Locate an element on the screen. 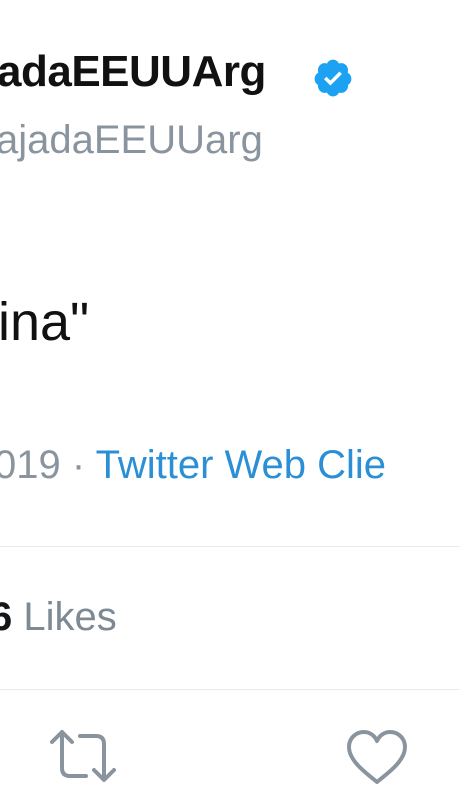 This screenshot has width=460, height=800. display-name: adaEEUUArg is located at coordinates (133, 72).